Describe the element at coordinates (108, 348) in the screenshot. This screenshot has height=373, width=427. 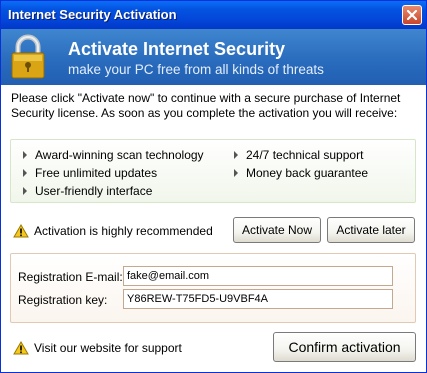
I see `support-link: Visit our website for support` at that location.